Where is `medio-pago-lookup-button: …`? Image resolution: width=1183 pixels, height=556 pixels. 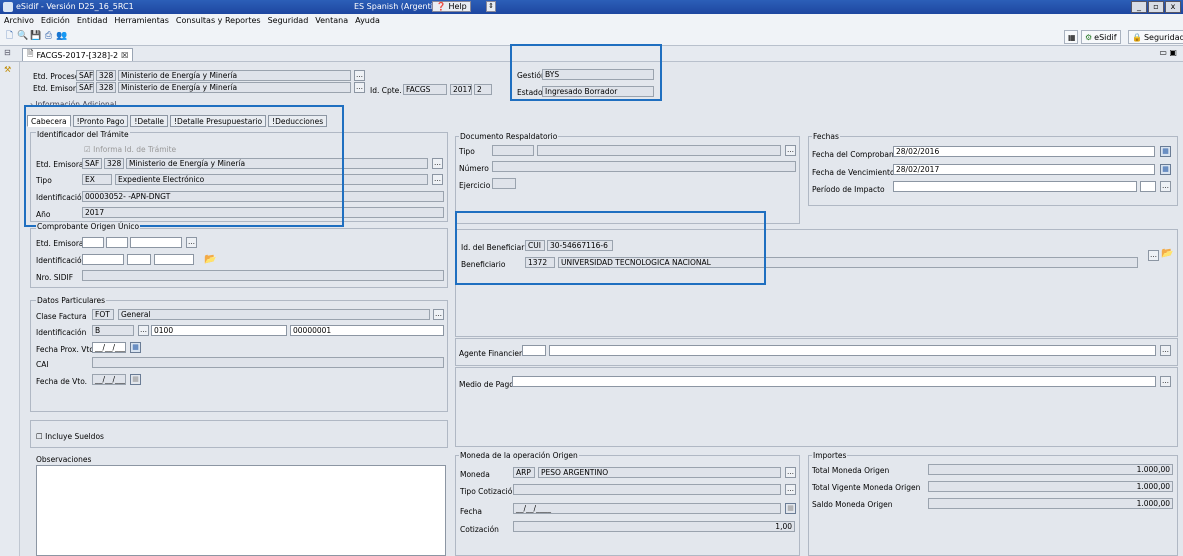
medio-pago-lookup-button: … is located at coordinates (1165, 381).